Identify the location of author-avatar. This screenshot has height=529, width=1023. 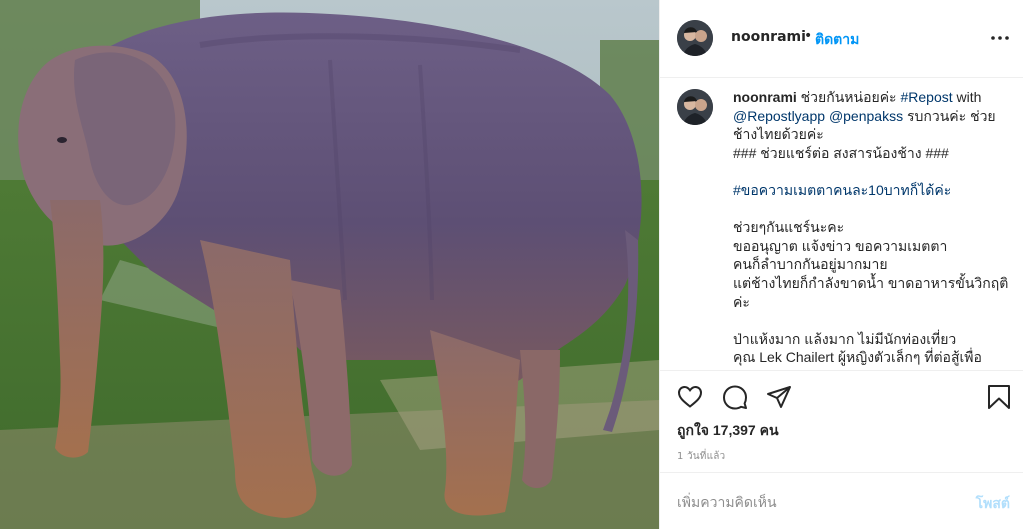
(695, 38).